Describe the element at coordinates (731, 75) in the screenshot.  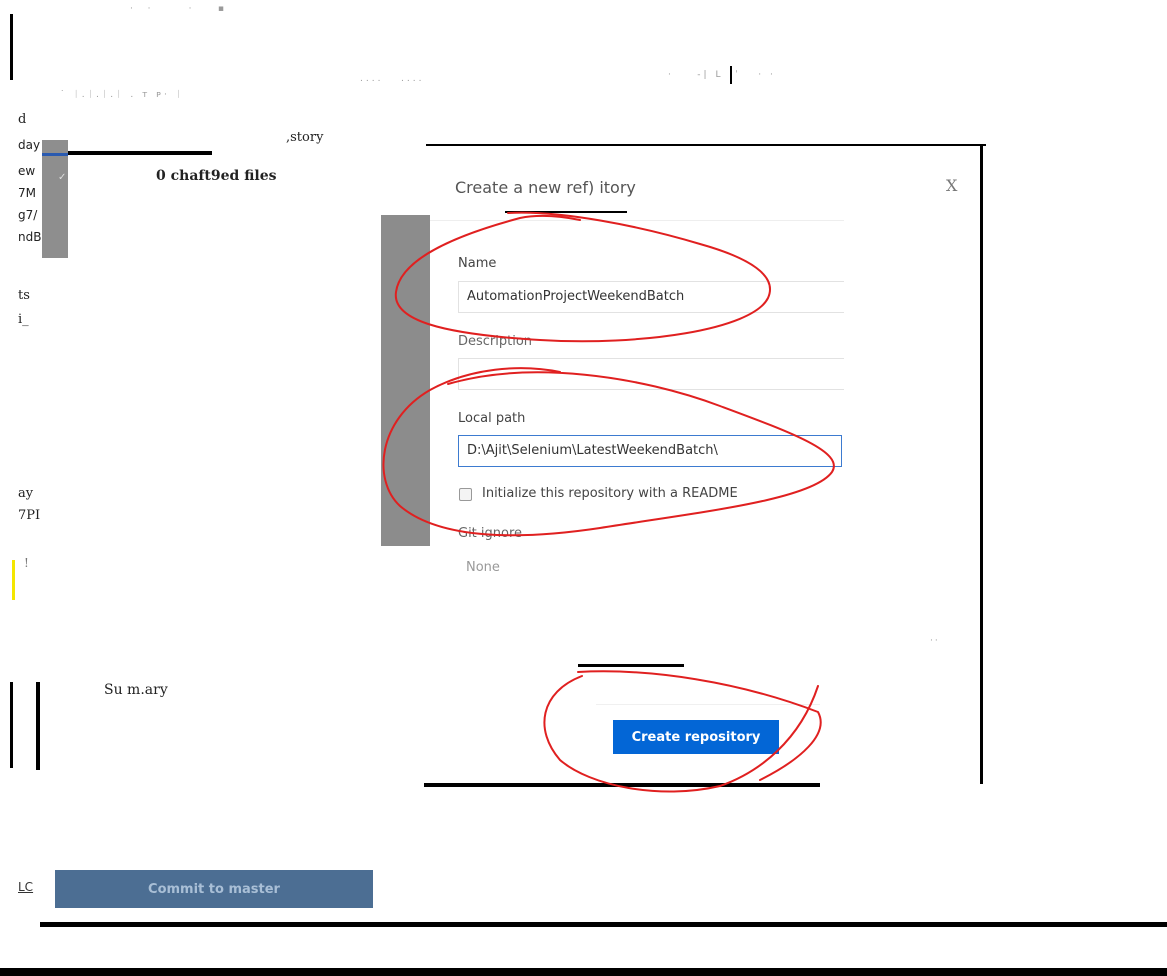
I see `toolbar-divider` at that location.